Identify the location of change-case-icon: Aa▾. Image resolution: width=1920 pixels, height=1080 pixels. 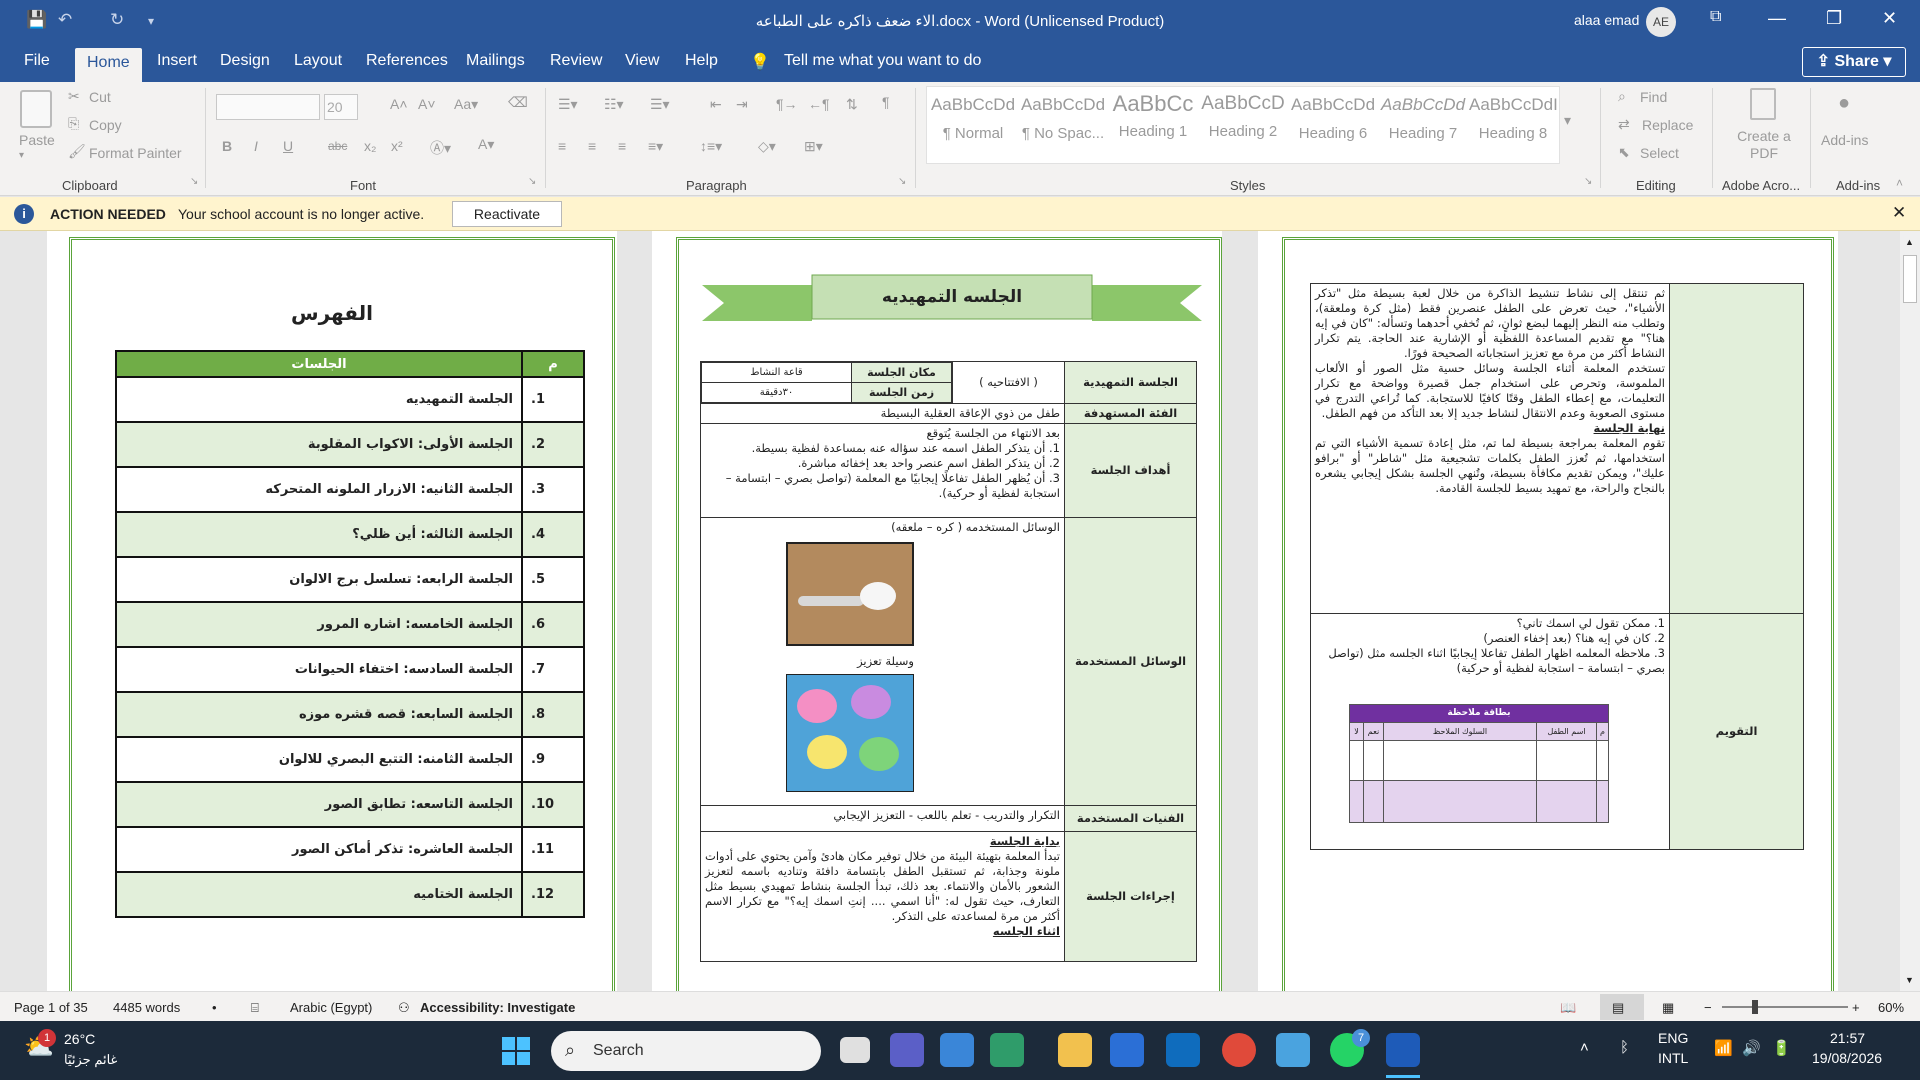
(466, 104).